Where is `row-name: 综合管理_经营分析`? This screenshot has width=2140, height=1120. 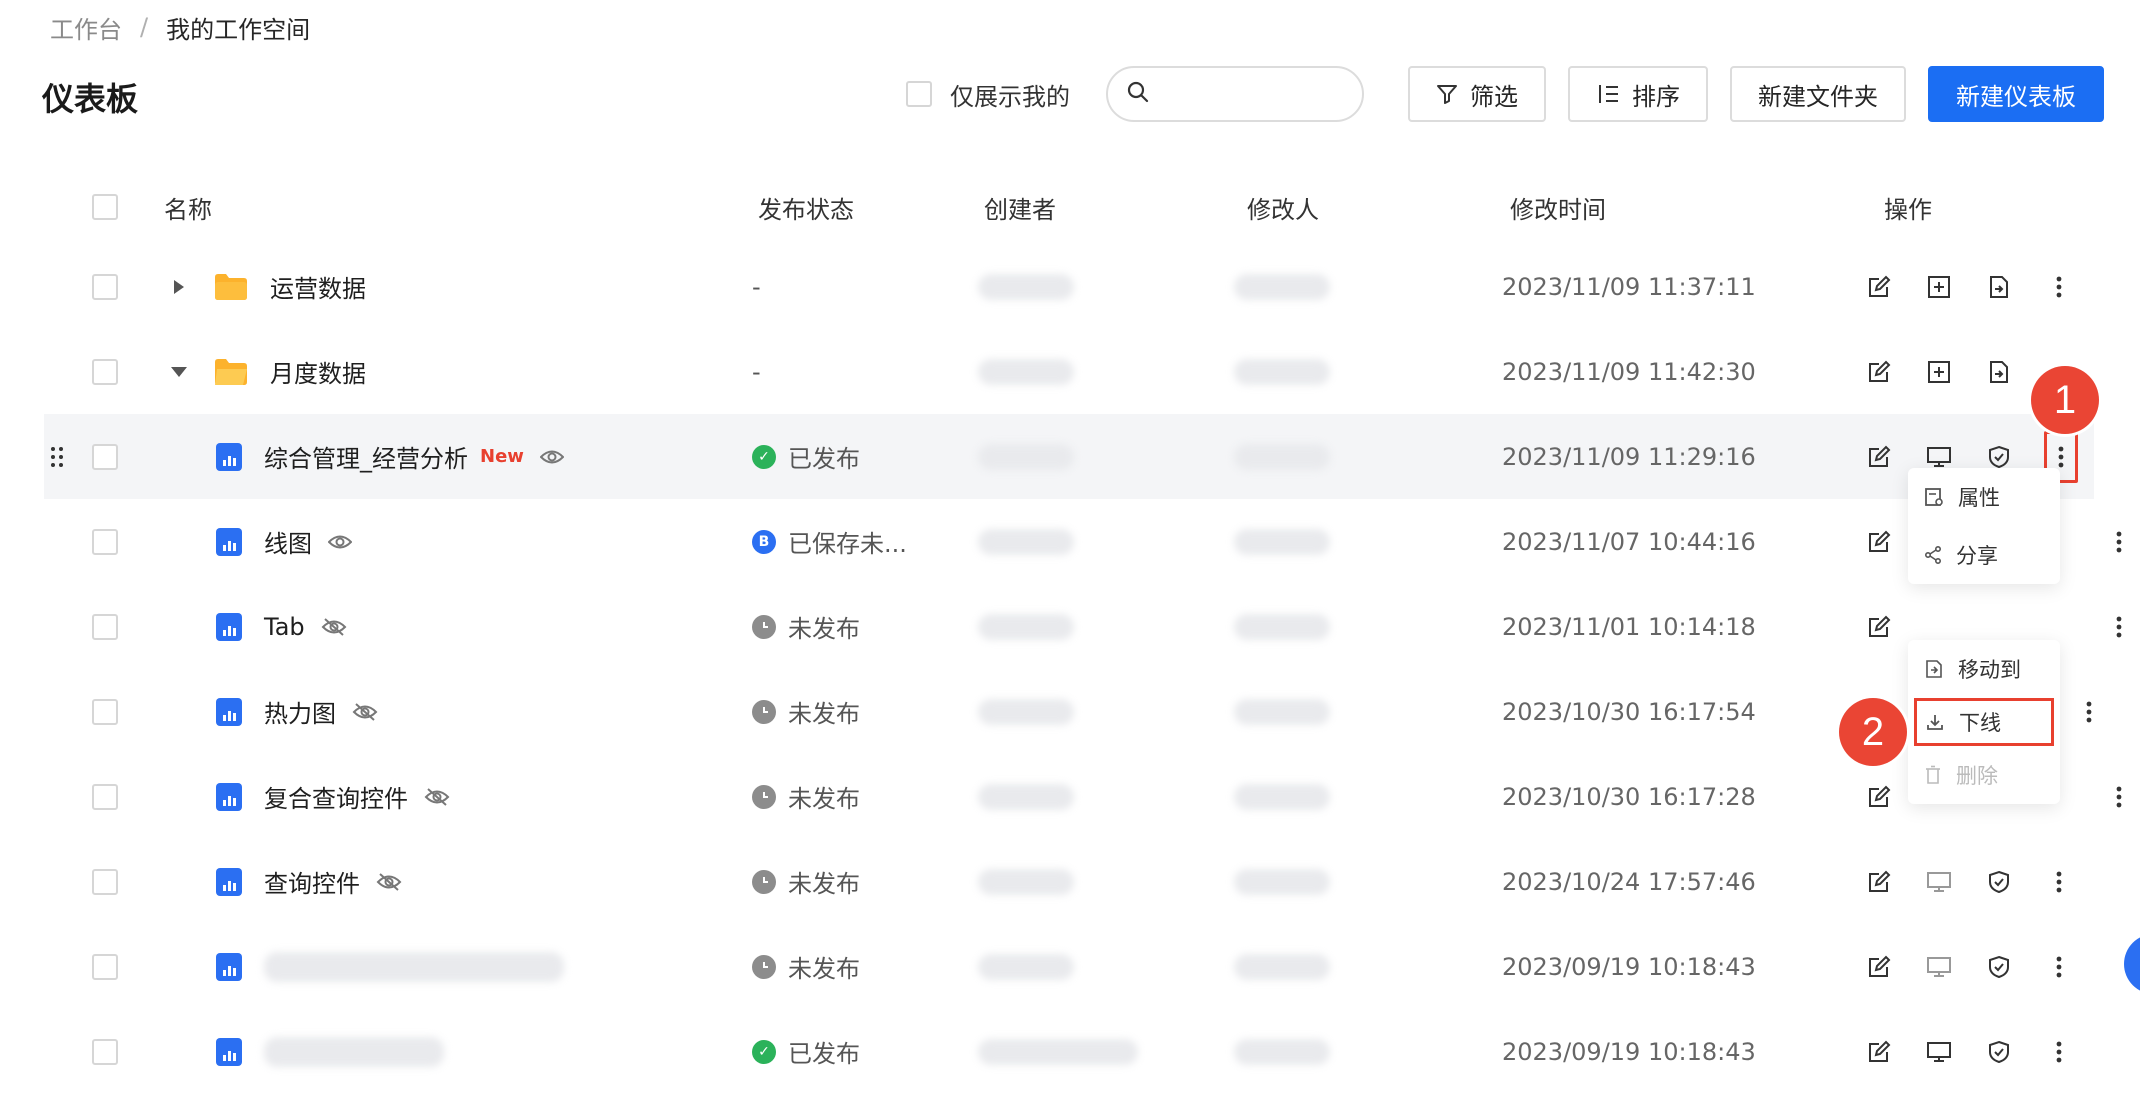
row-name: 综合管理_经营分析 is located at coordinates (366, 456).